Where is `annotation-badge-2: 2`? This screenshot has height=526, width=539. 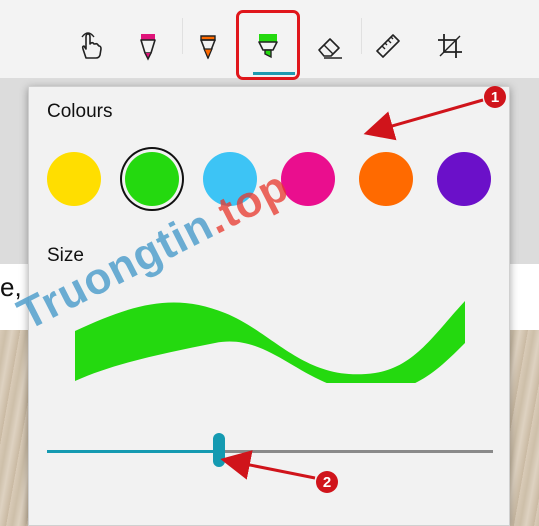
annotation-badge-2: 2 is located at coordinates (327, 482).